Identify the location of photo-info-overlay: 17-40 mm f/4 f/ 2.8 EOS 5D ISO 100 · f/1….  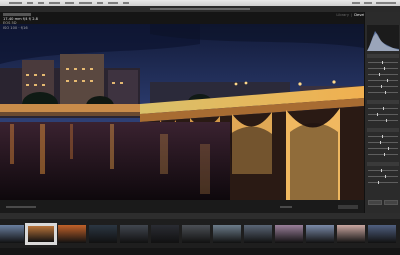
(20, 23).